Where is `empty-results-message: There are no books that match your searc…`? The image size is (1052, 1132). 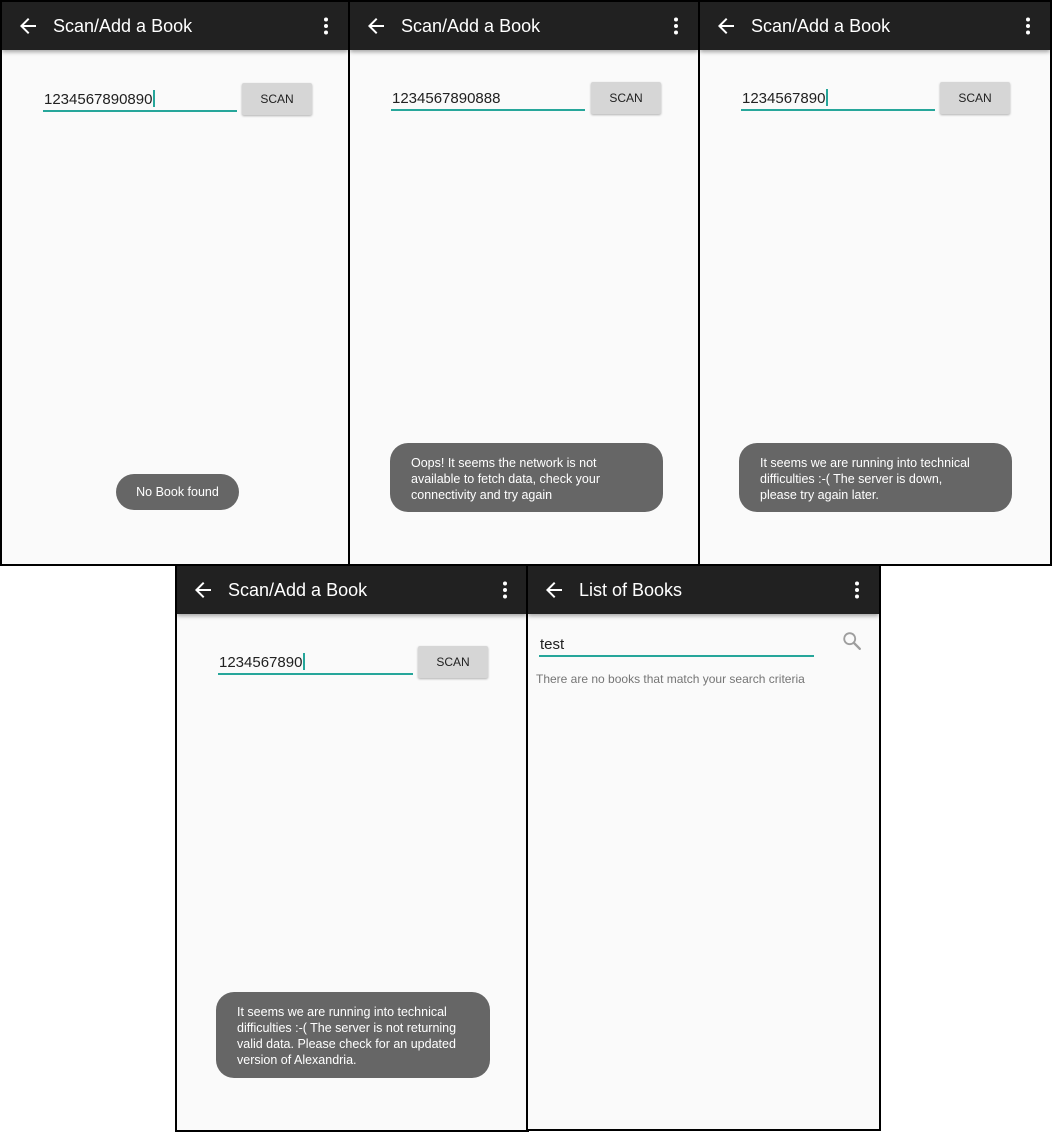
empty-results-message: There are no books that match your searc… is located at coordinates (670, 679).